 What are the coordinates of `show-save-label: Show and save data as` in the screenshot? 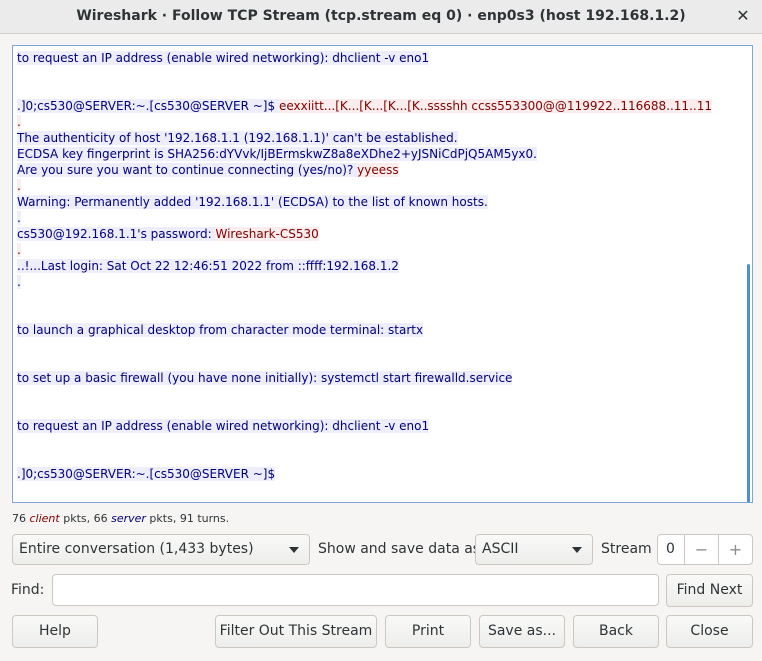 It's located at (399, 549).